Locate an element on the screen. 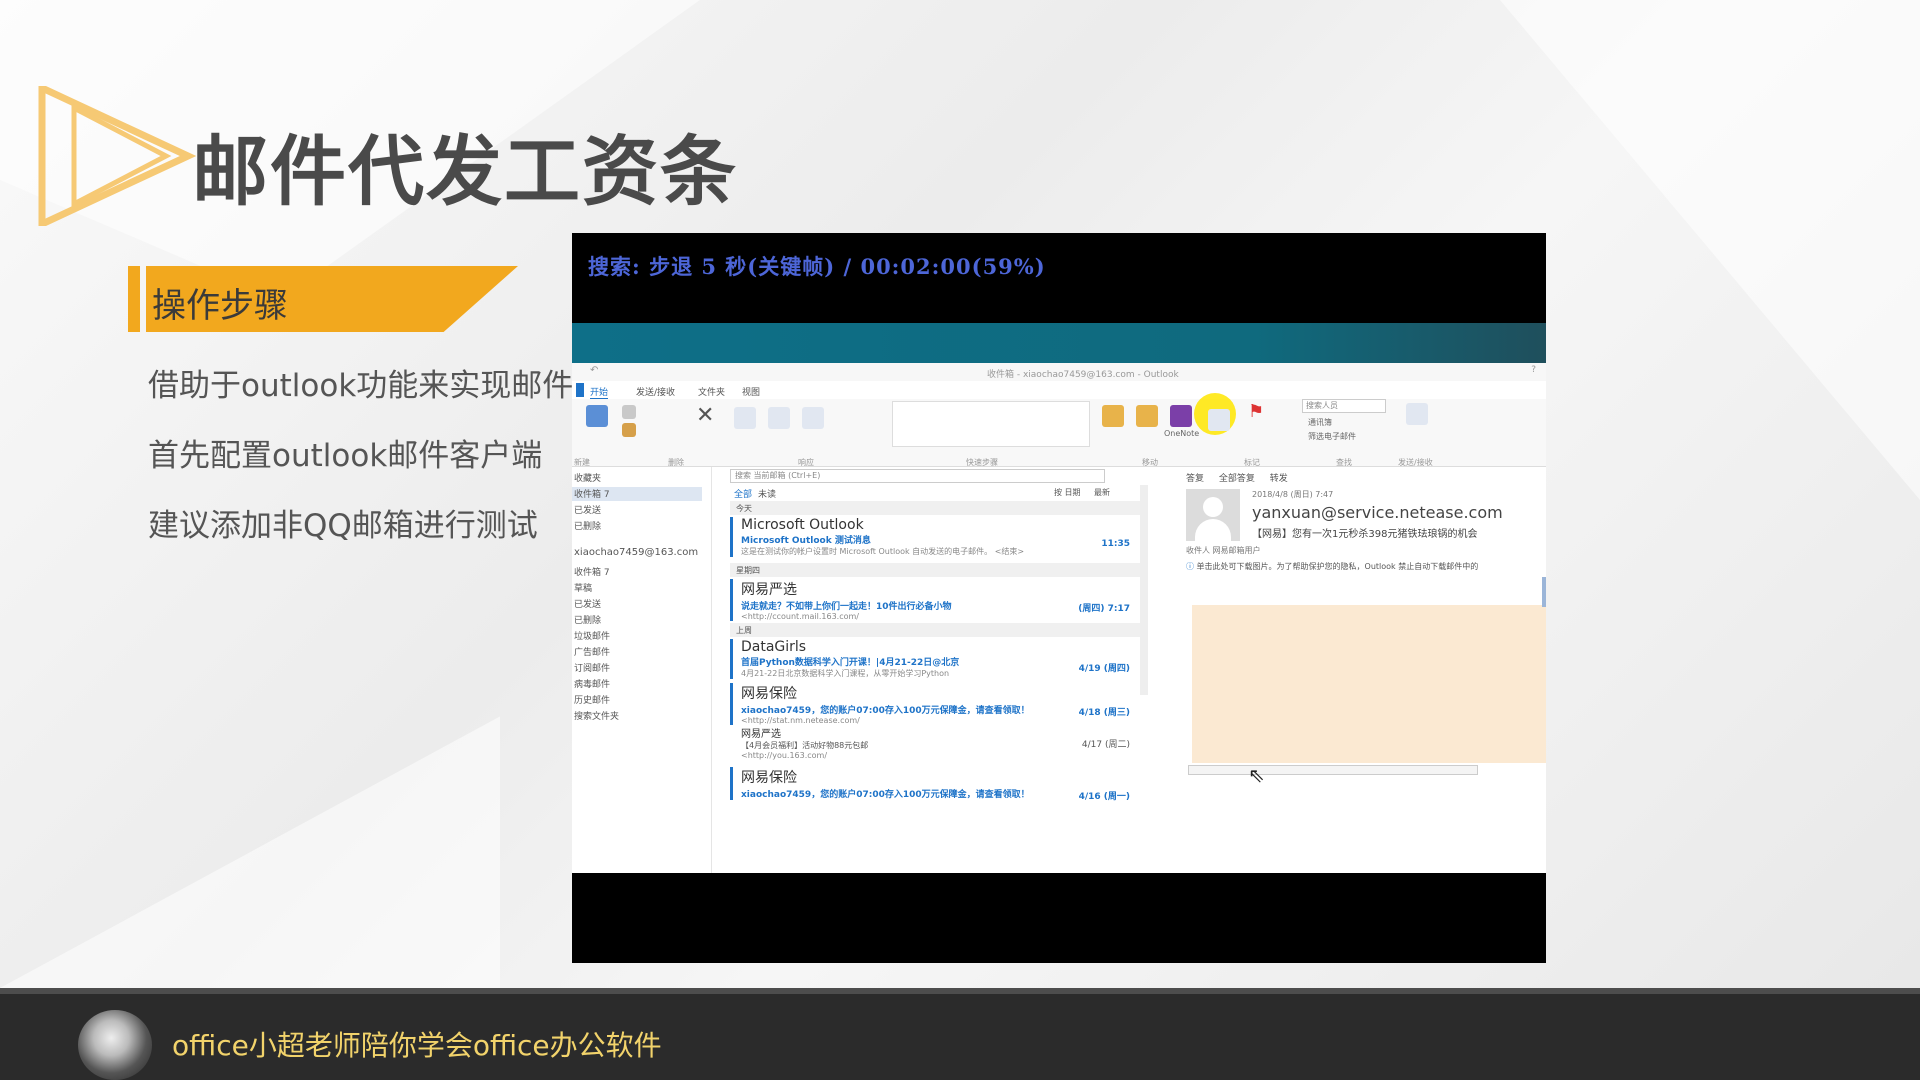  folder-subscriptions: 订阅邮件 is located at coordinates (592, 667).